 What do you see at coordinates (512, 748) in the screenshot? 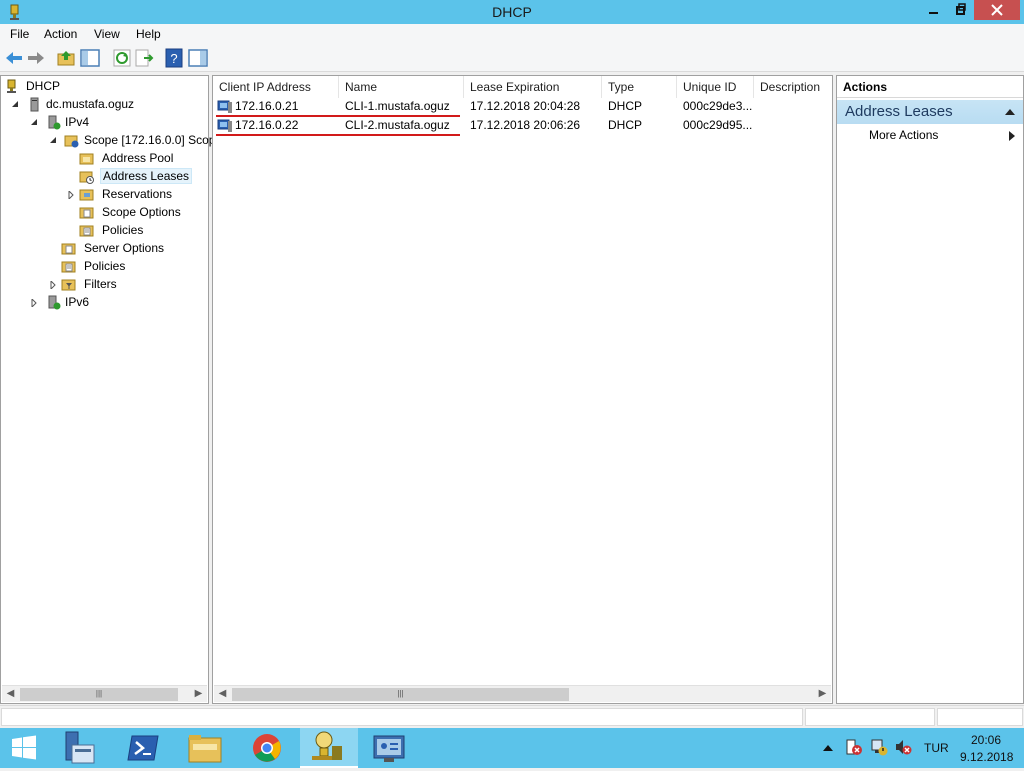
I see `taskbar: TUR 20:06 9.12.2018` at bounding box center [512, 748].